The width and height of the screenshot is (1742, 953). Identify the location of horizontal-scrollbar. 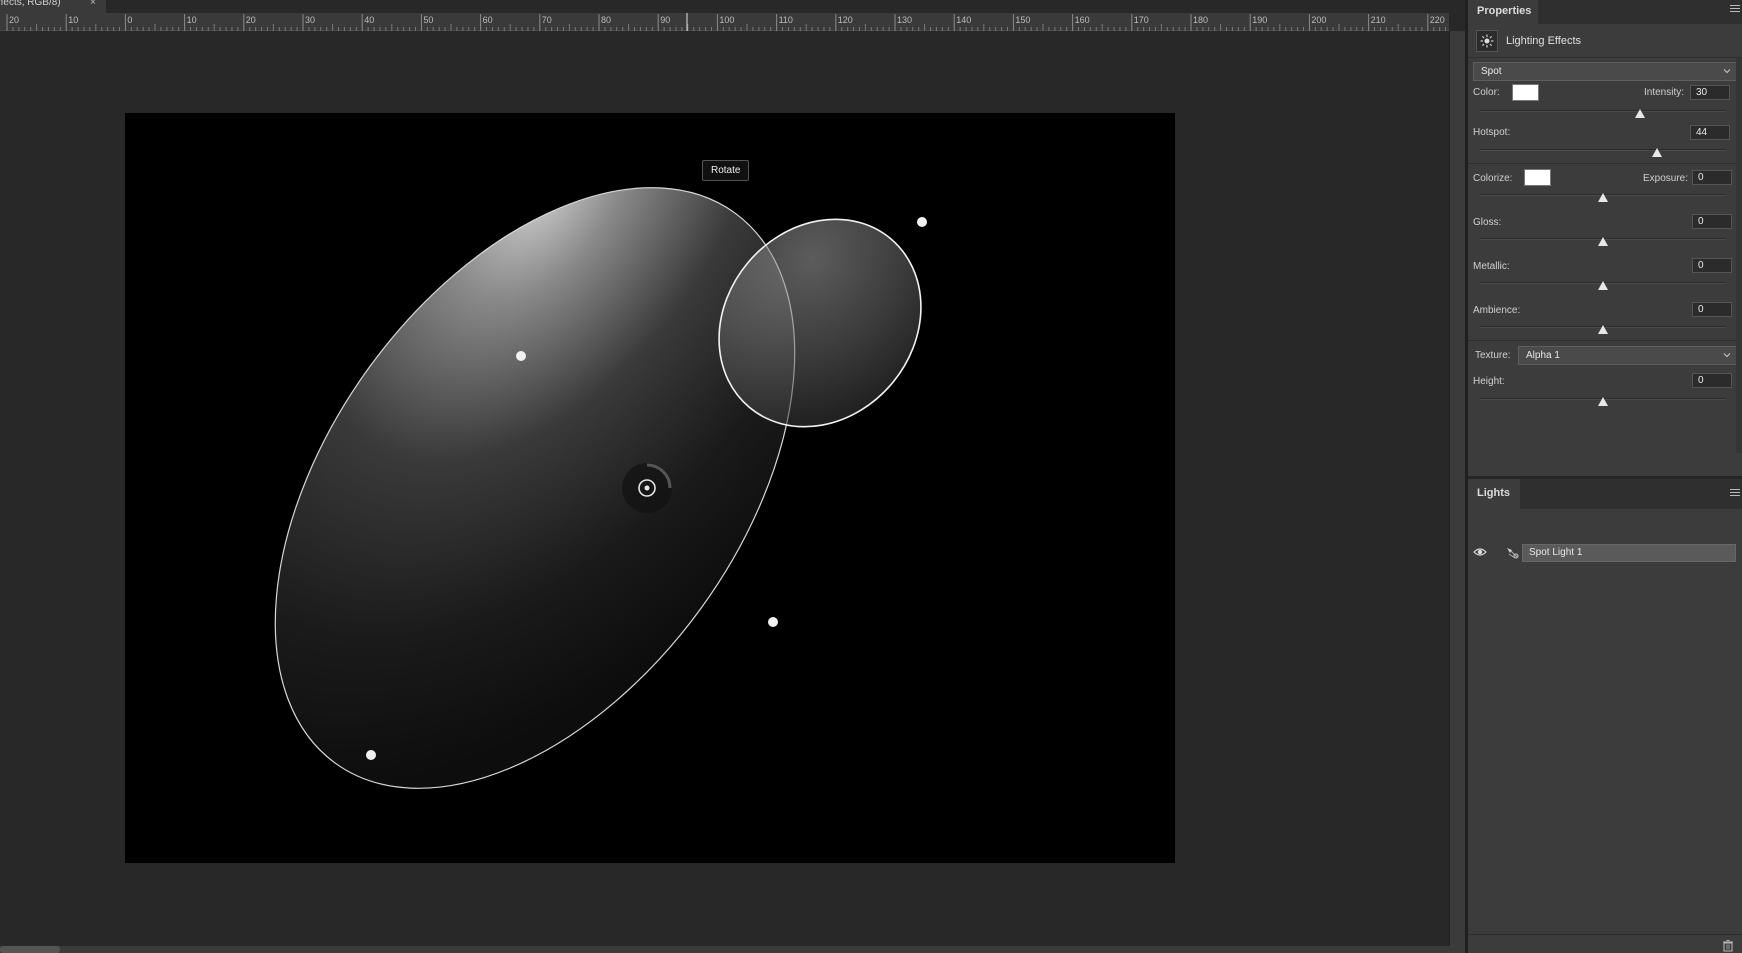
(732, 949).